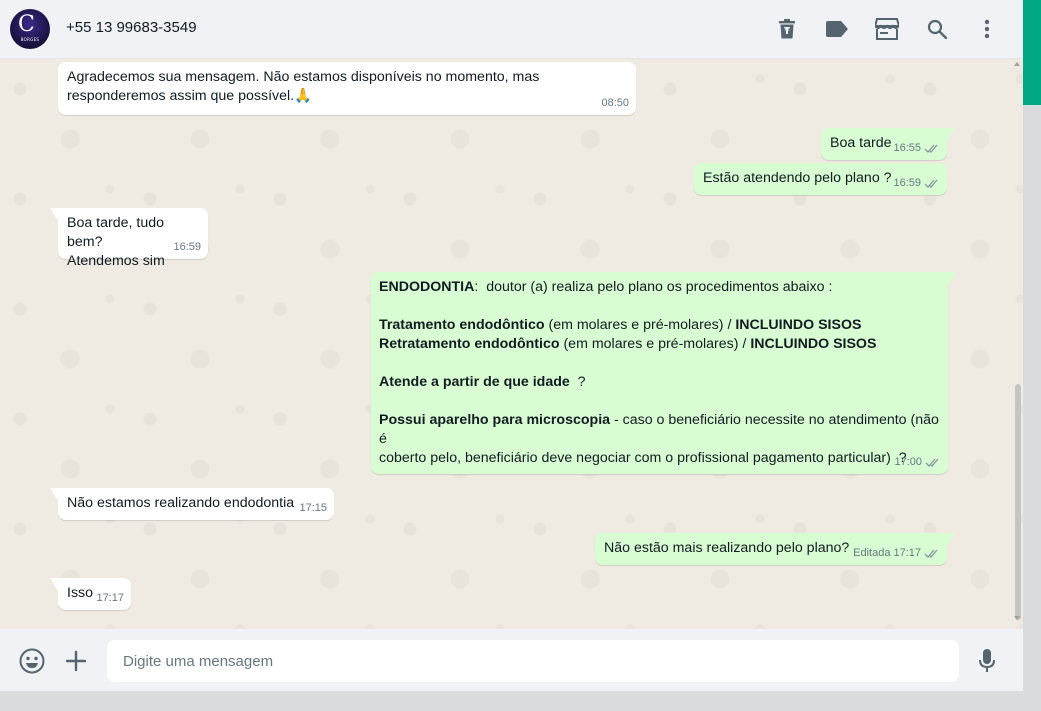 The height and width of the screenshot is (711, 1041). I want to click on message-time: 16:55, so click(907, 148).